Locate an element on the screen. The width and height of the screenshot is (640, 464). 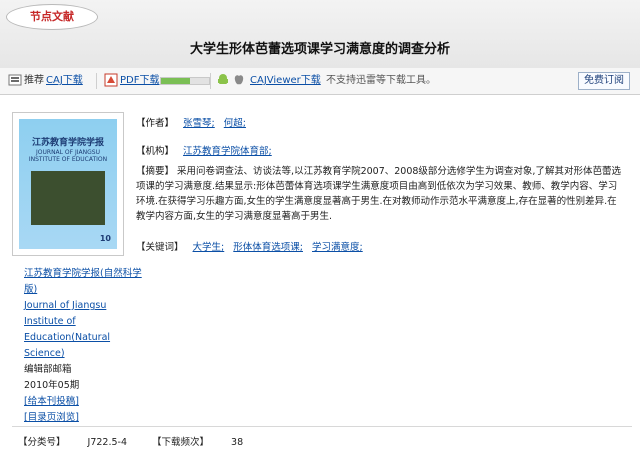
toc-link: [目录页浏览] is located at coordinates (84, 418).